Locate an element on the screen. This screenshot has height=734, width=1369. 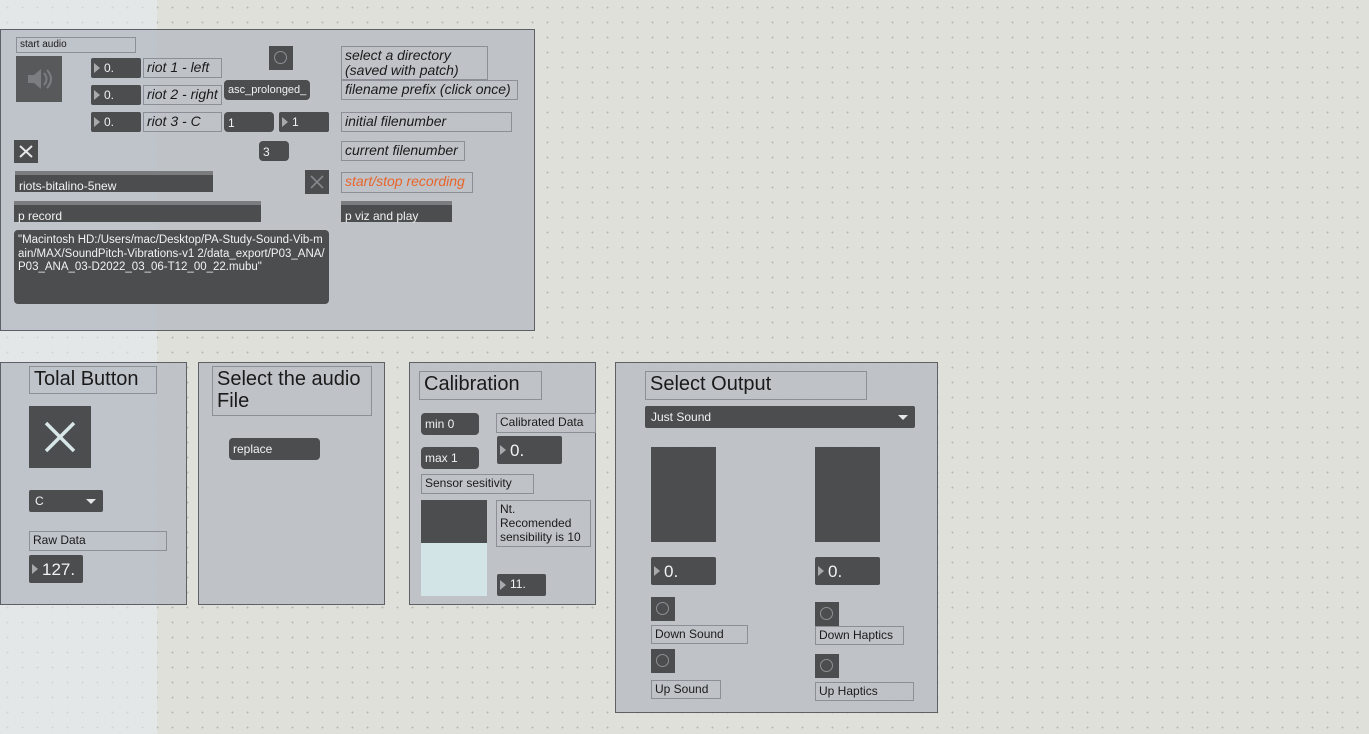
haptics-number: 0. is located at coordinates (847, 571).